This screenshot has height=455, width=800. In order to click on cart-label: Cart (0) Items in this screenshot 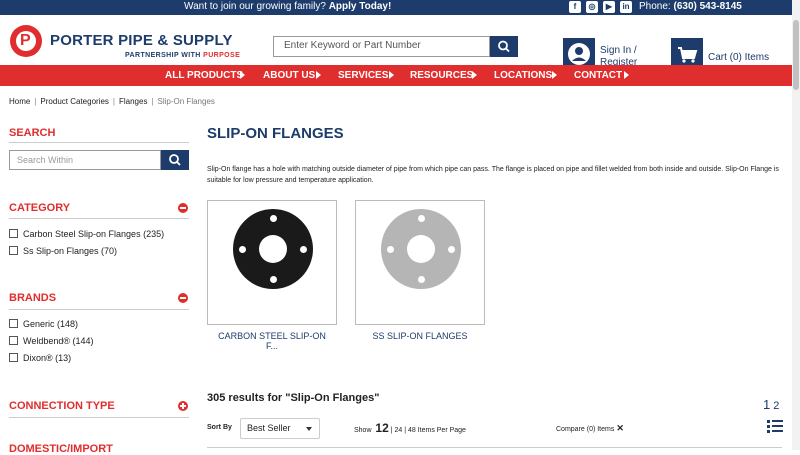, I will do `click(738, 57)`.